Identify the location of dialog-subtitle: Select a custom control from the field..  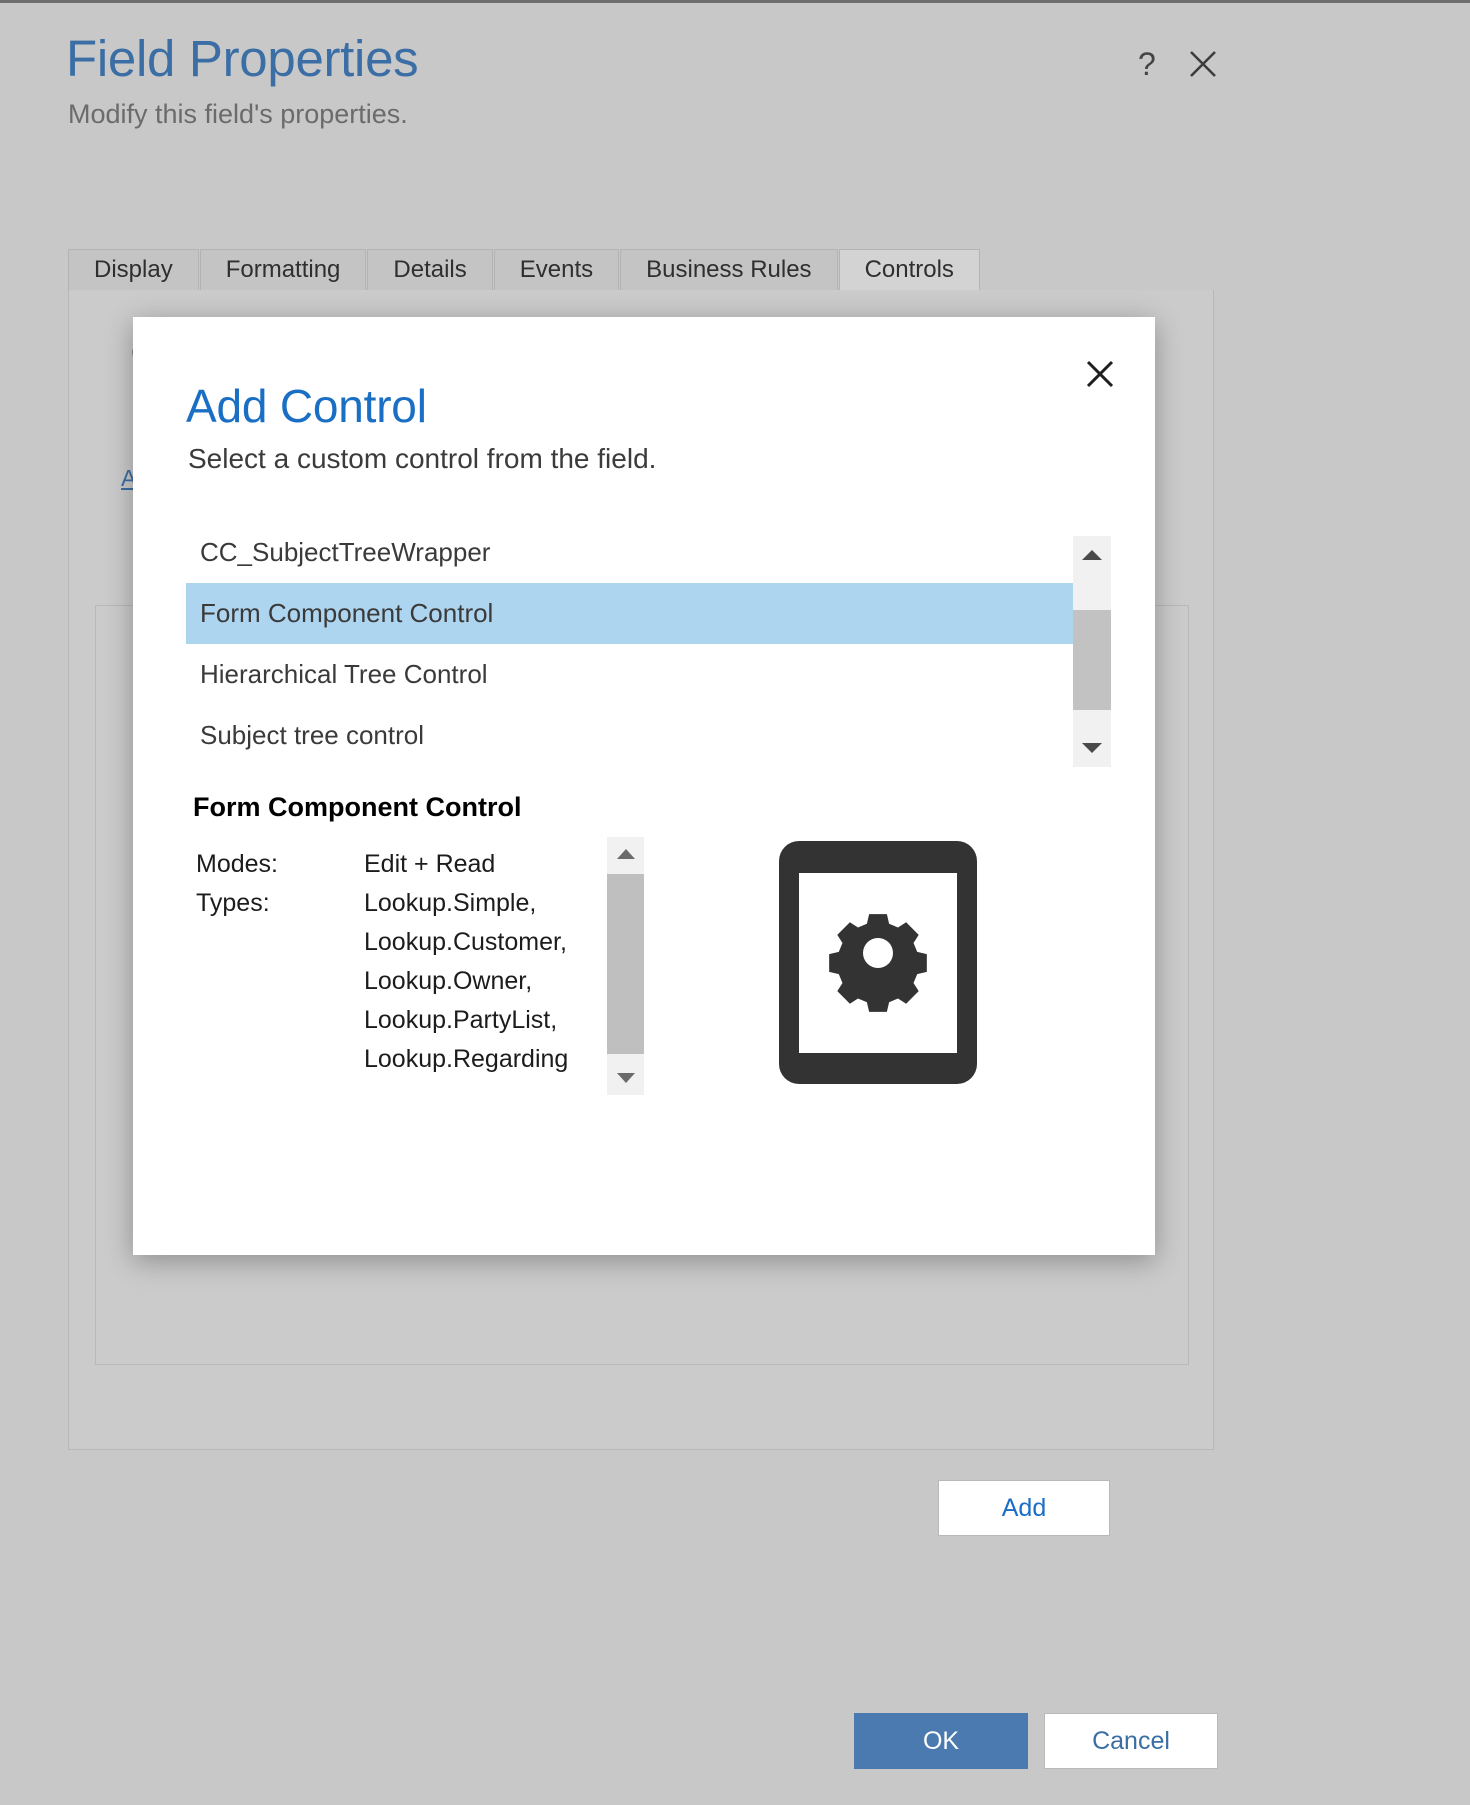
(422, 458).